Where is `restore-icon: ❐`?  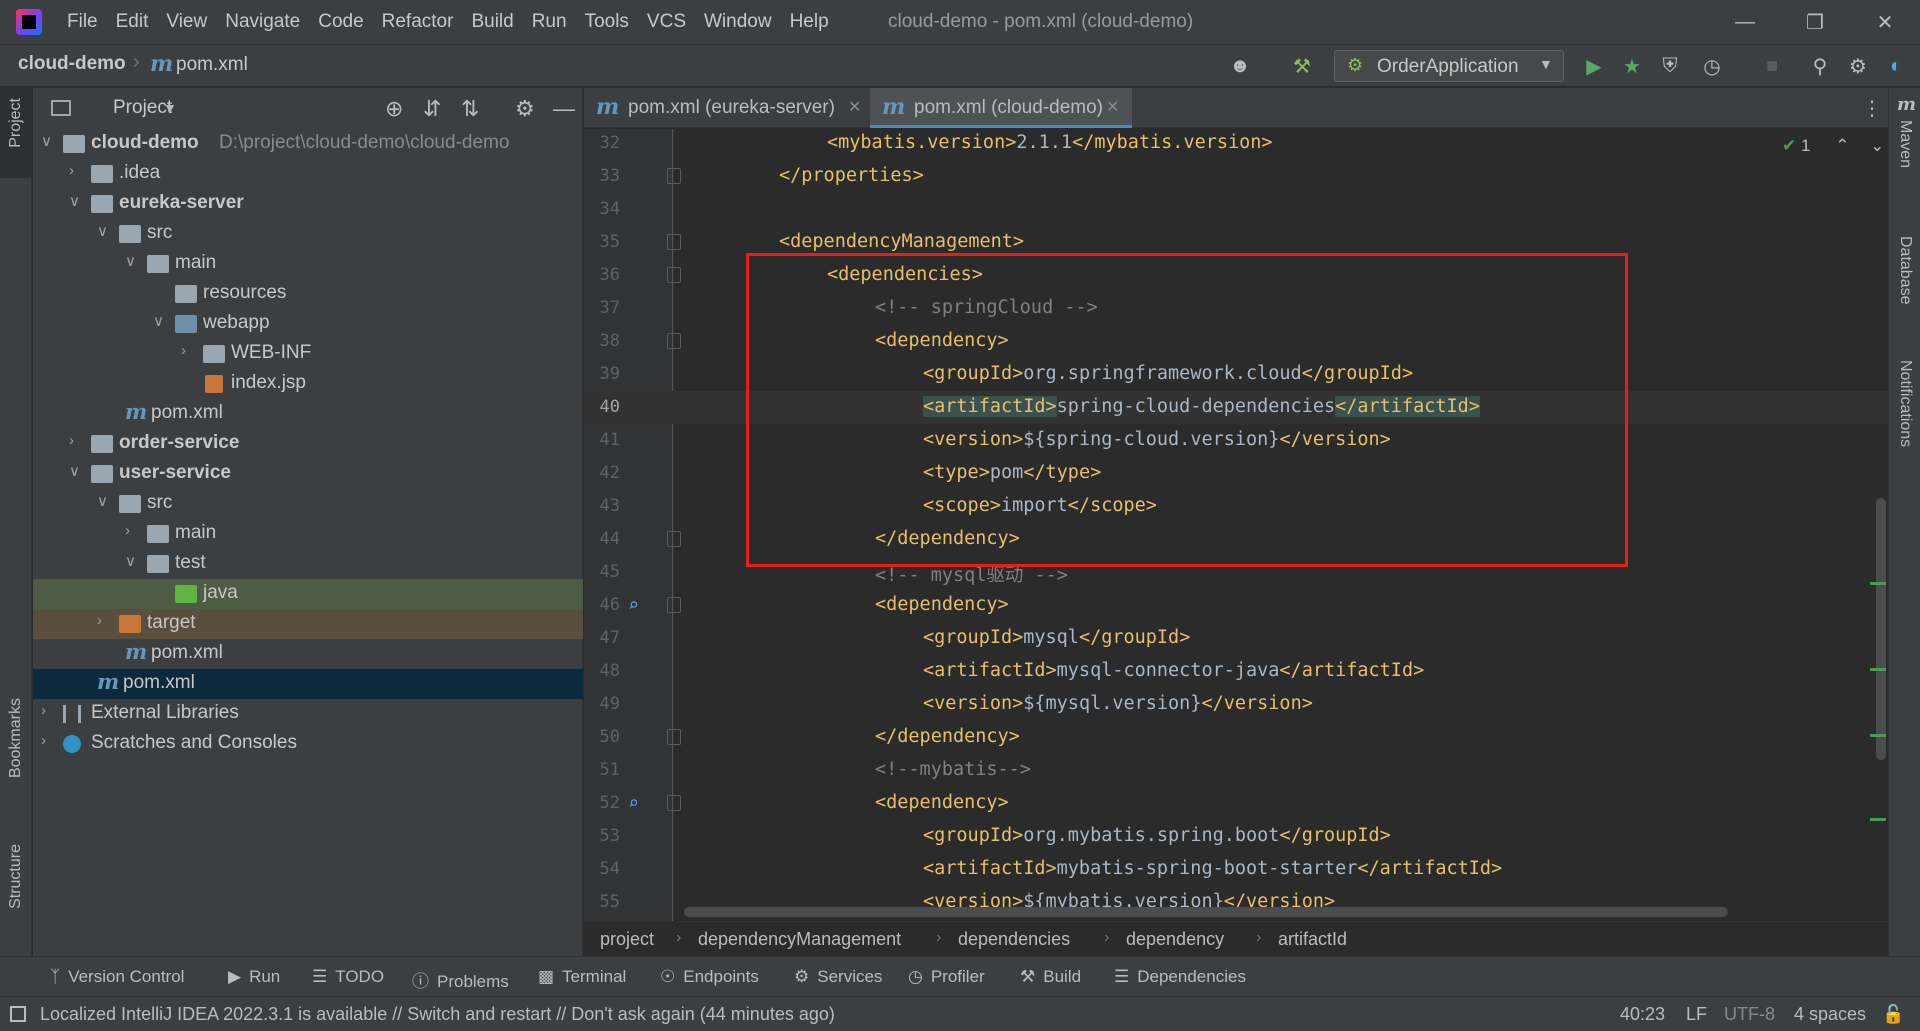
restore-icon: ❐ is located at coordinates (1815, 22).